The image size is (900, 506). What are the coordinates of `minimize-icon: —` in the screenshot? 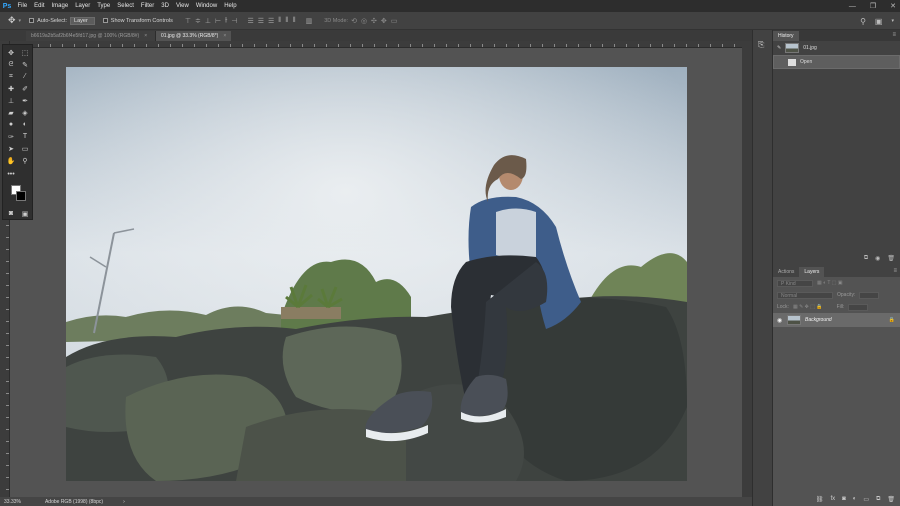 It's located at (852, 6).